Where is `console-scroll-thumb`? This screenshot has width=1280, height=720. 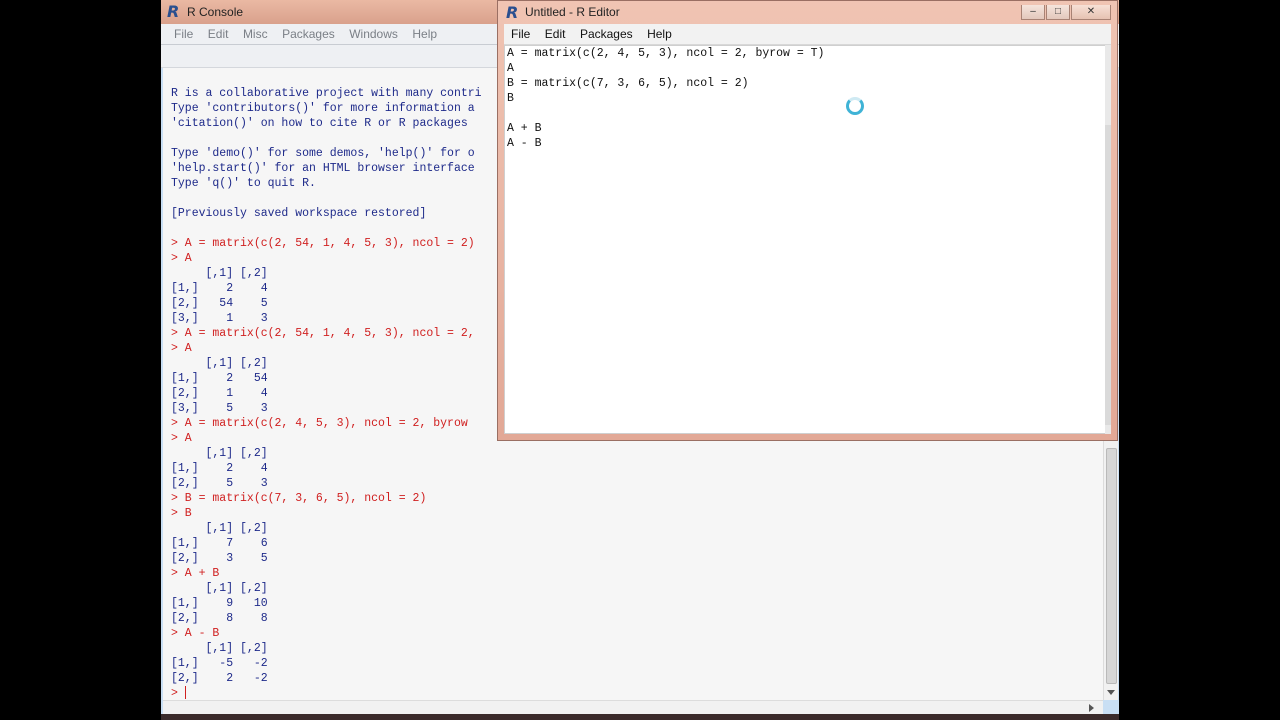
console-scroll-thumb is located at coordinates (1111, 566).